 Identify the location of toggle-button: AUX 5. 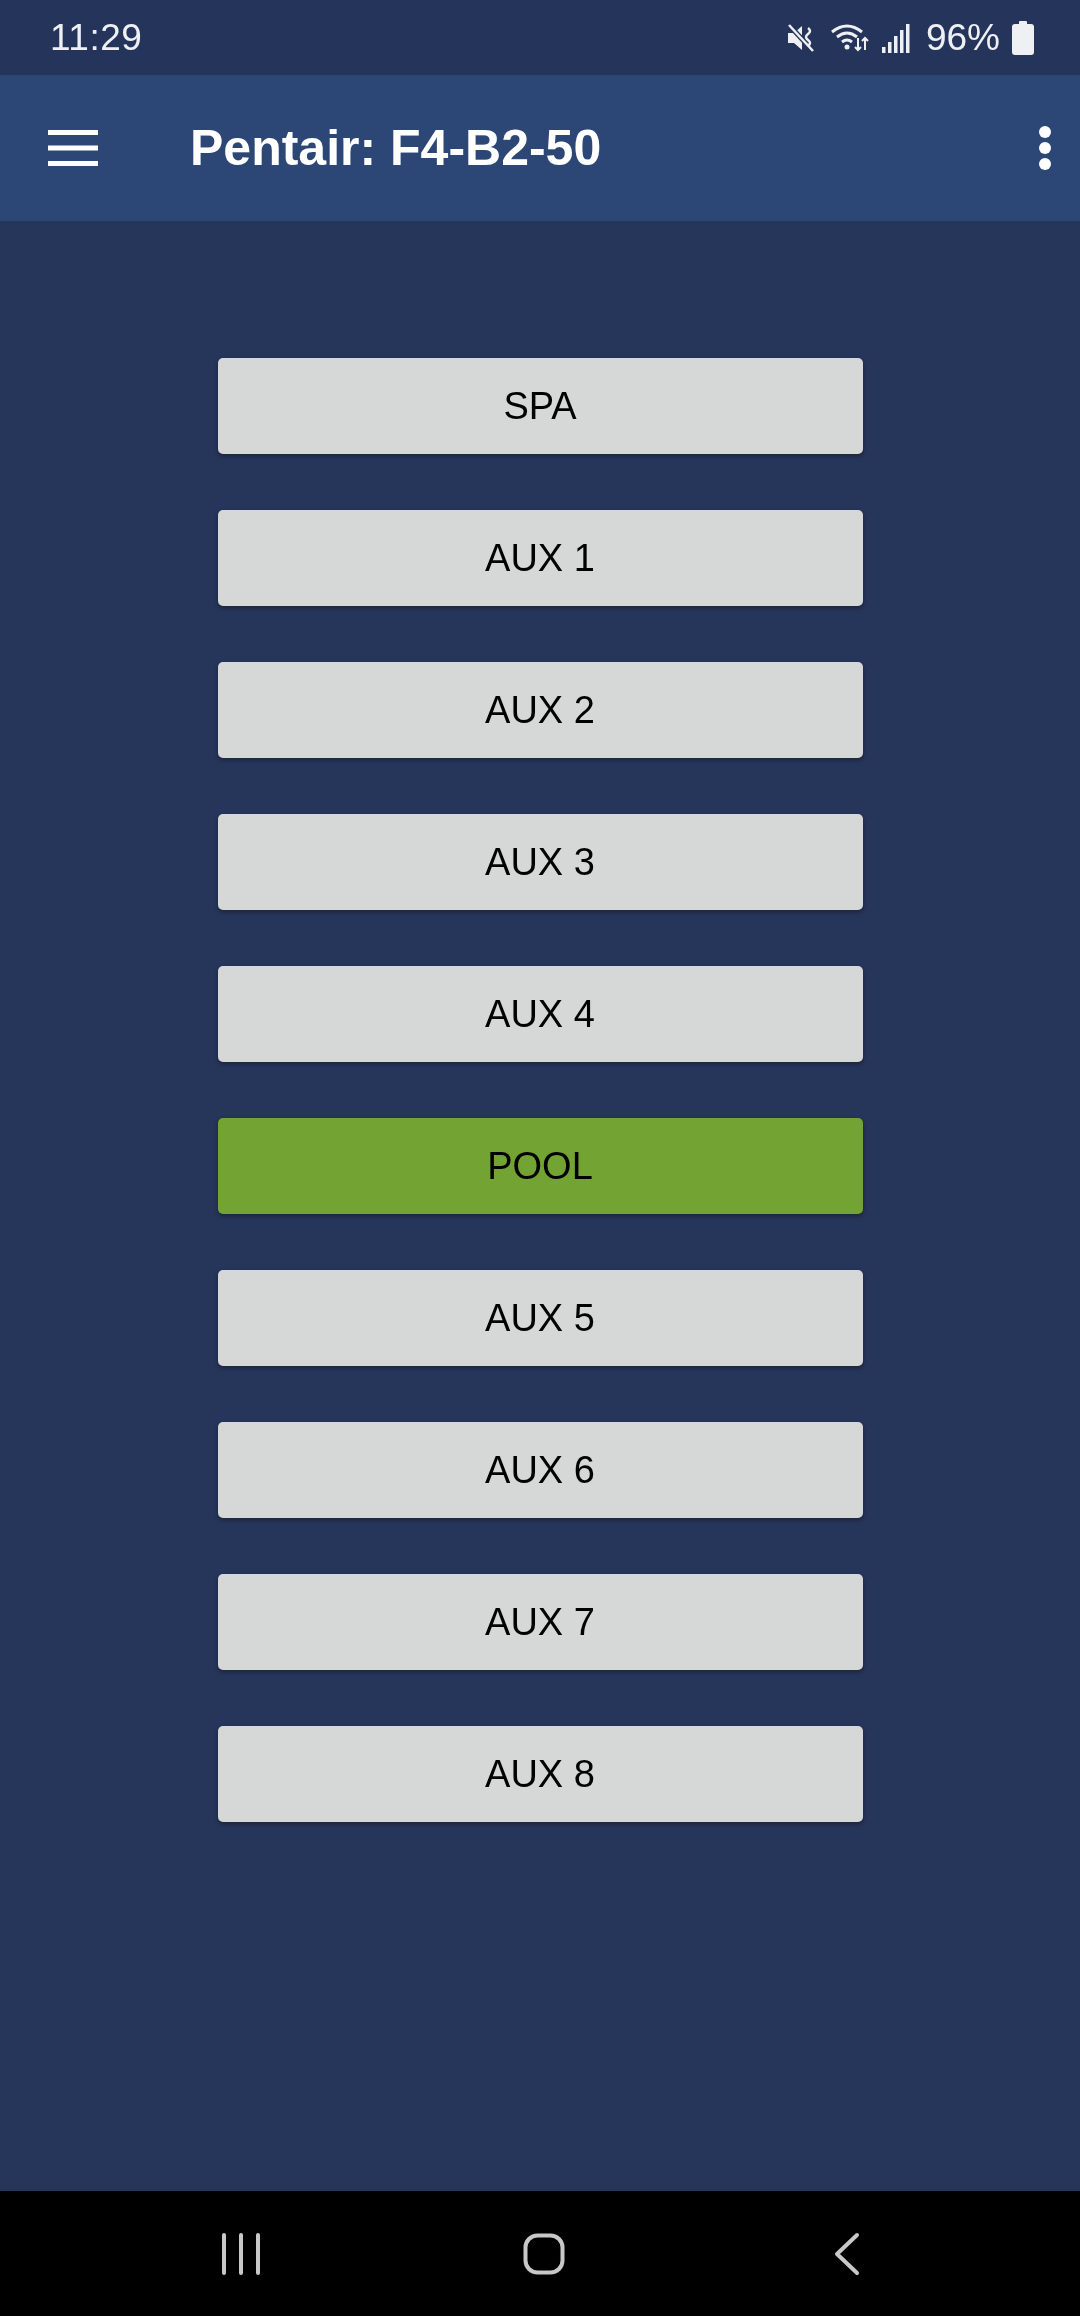
(540, 1318).